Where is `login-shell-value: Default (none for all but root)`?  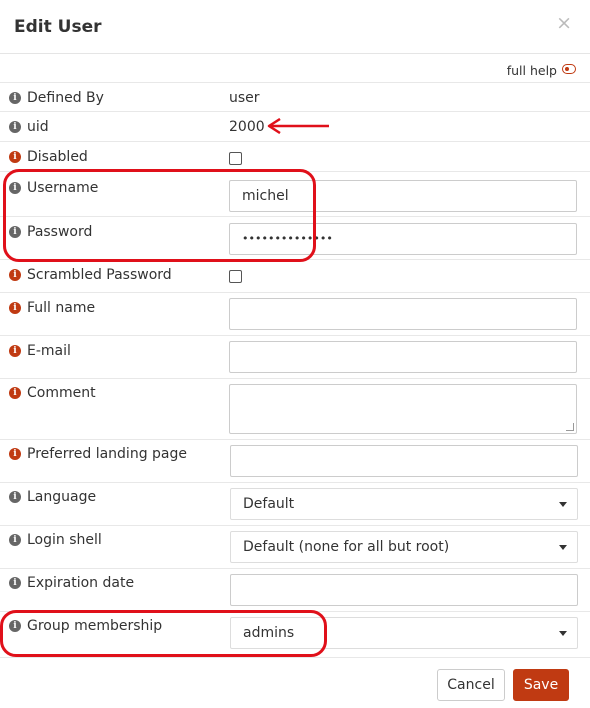 login-shell-value: Default (none for all but root) is located at coordinates (346, 547).